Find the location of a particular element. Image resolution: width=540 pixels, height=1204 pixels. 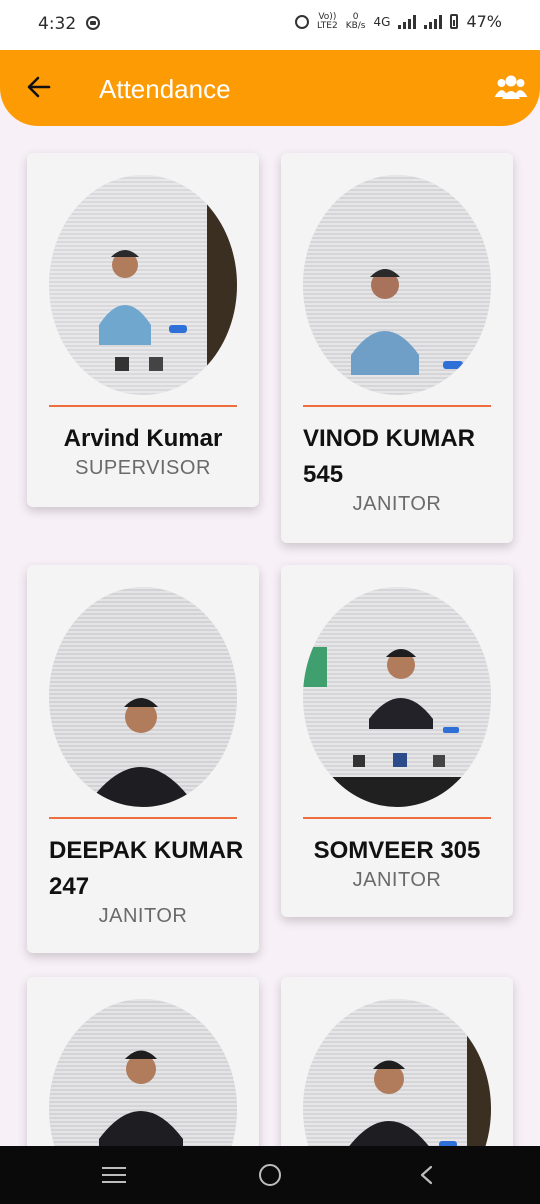

group-button is located at coordinates (511, 87).